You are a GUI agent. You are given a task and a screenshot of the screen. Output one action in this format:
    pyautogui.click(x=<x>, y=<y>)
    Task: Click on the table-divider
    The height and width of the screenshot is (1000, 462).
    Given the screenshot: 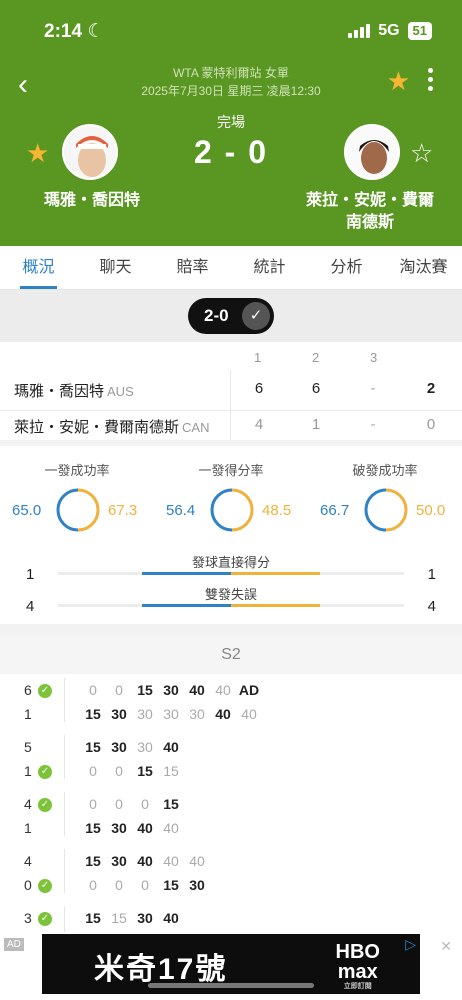 What is the action you would take?
    pyautogui.click(x=230, y=405)
    